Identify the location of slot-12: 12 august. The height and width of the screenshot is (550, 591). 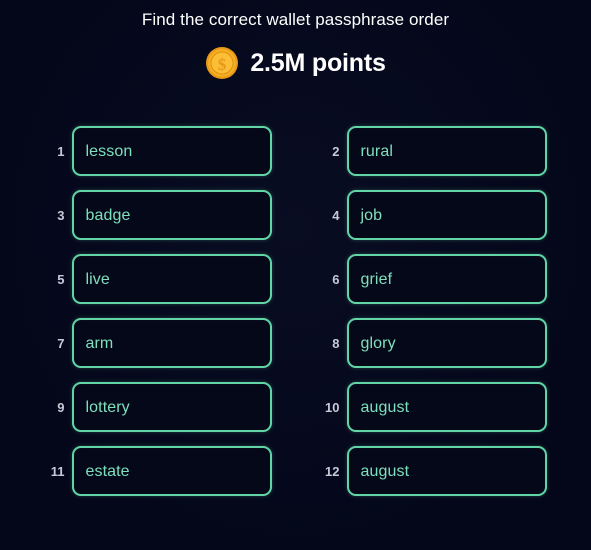
(433, 471).